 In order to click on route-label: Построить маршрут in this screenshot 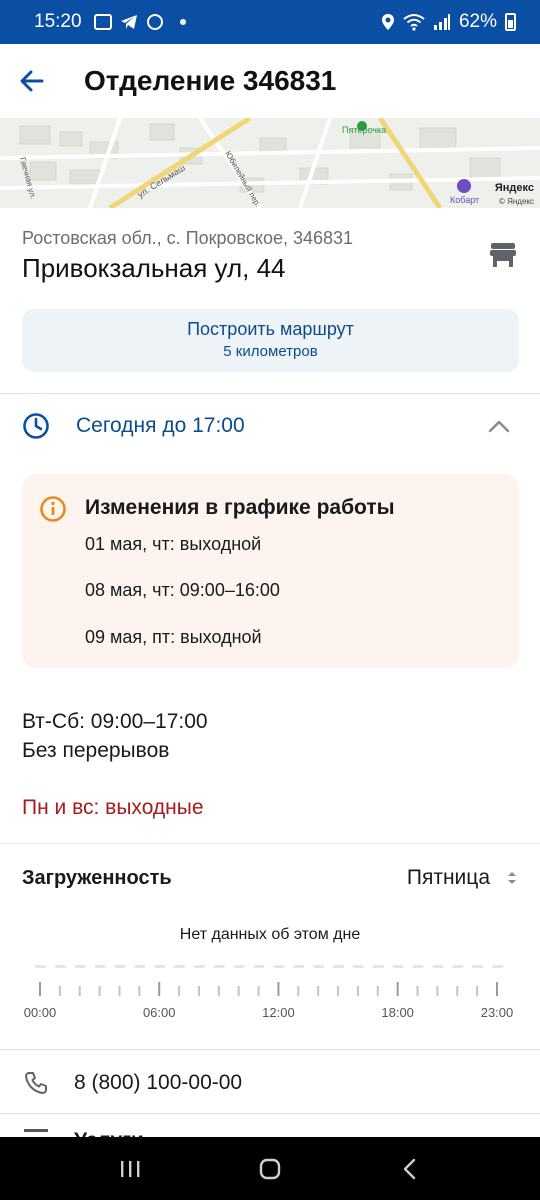, I will do `click(270, 329)`.